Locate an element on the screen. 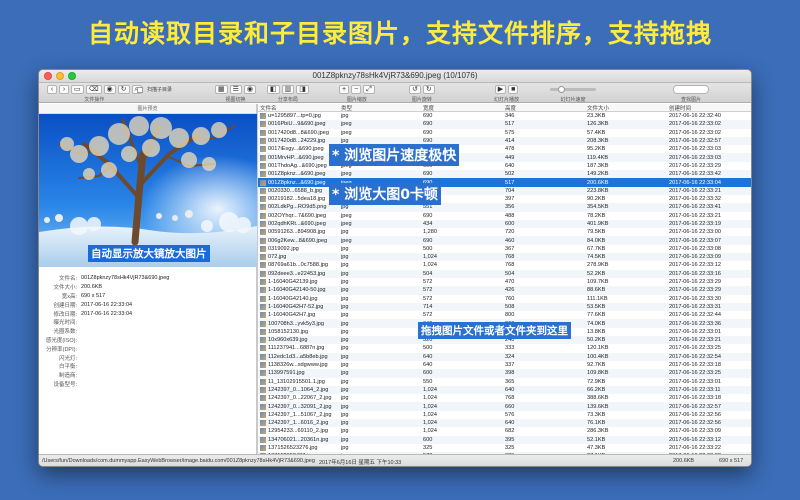 The height and width of the screenshot is (500, 800). col-filename-cell: 1242397_0...32091_2.jpg is located at coordinates (299, 406).